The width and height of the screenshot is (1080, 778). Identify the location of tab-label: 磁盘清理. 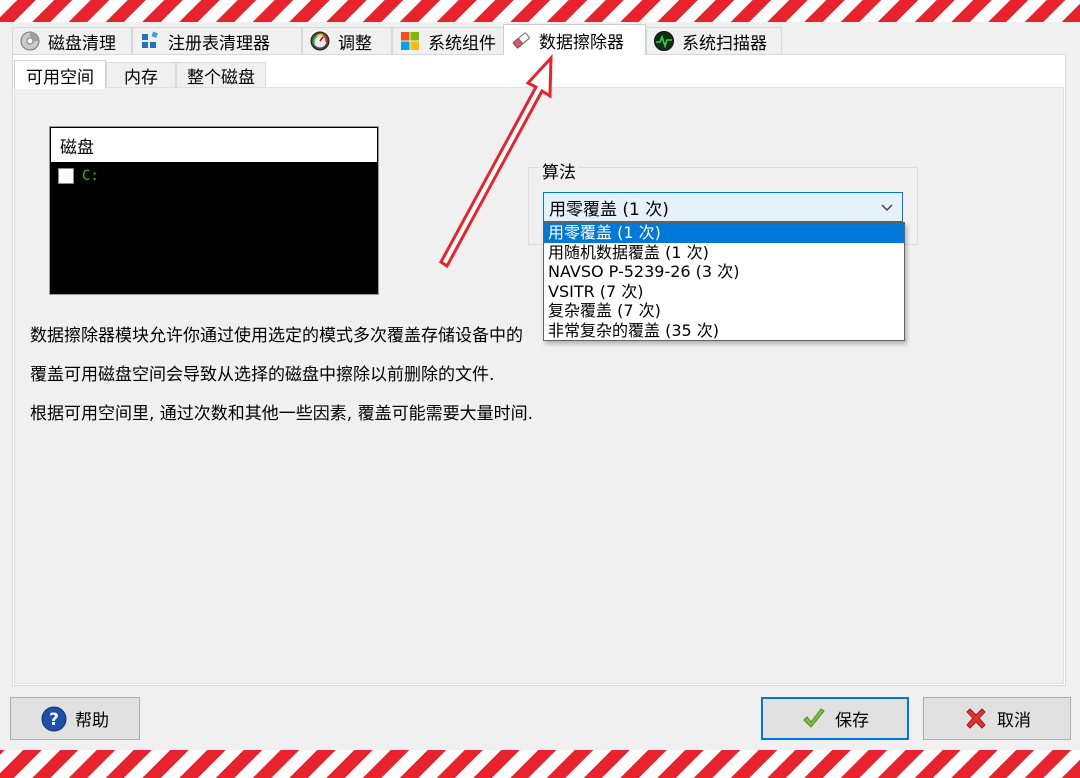
(82, 43).